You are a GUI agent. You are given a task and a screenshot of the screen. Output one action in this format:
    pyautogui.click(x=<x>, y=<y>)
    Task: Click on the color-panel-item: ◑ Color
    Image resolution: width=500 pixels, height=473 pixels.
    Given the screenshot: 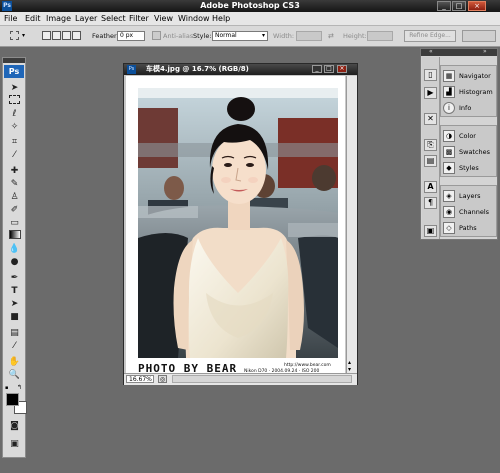 What is the action you would take?
    pyautogui.click(x=469, y=136)
    